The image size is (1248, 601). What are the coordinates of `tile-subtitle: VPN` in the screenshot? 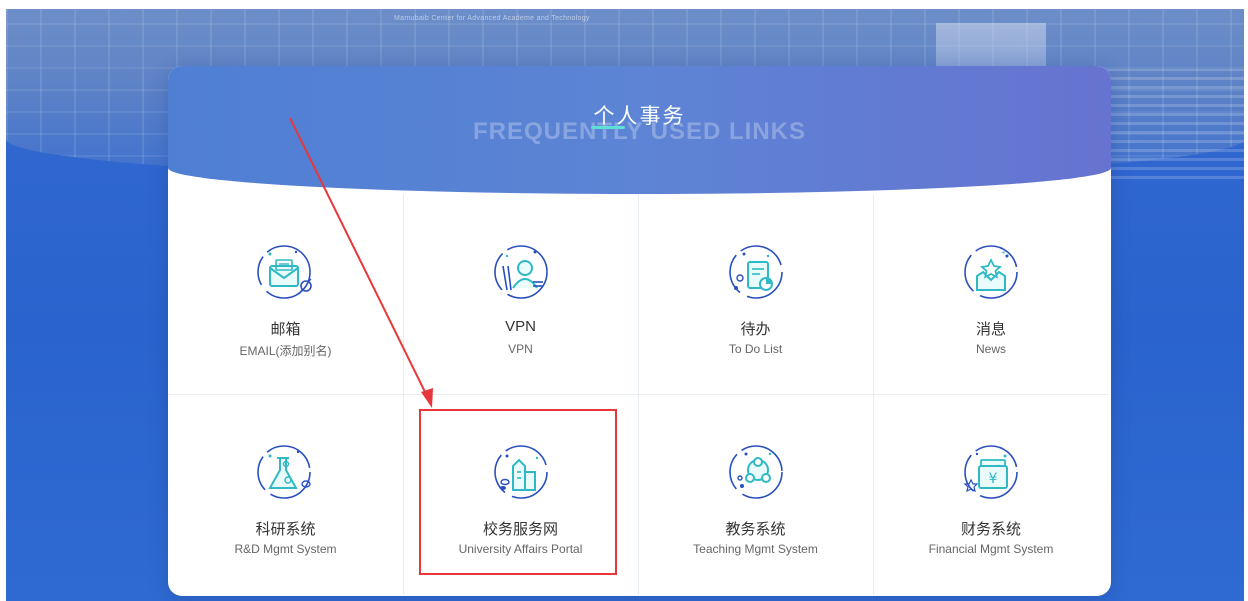 It's located at (520, 349).